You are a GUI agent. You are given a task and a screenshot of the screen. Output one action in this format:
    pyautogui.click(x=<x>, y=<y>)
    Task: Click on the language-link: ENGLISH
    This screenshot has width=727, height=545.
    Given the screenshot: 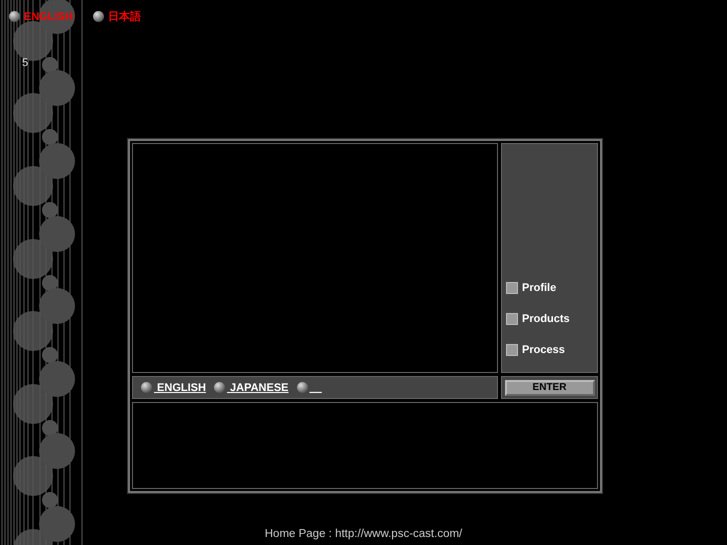 What is the action you would take?
    pyautogui.click(x=180, y=388)
    